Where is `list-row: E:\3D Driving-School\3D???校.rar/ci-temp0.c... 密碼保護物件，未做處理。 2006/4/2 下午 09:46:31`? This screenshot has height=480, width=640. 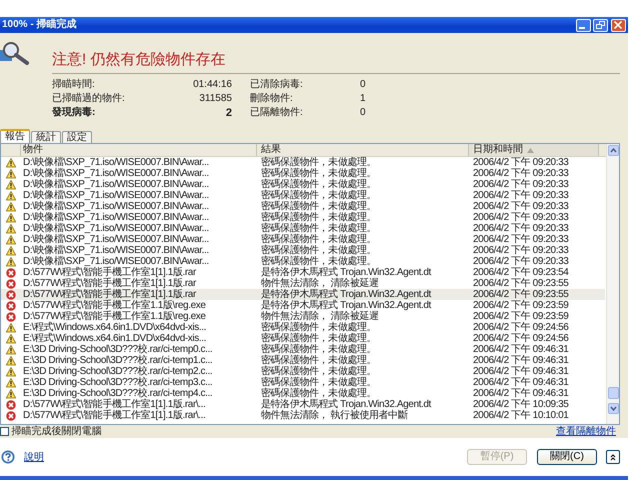 list-row: E:\3D Driving-School\3D???校.rar/ci-temp0.c... 密碼保護物件，未做處理。 2006/4/2 下午 09:46:31 is located at coordinates (303, 349).